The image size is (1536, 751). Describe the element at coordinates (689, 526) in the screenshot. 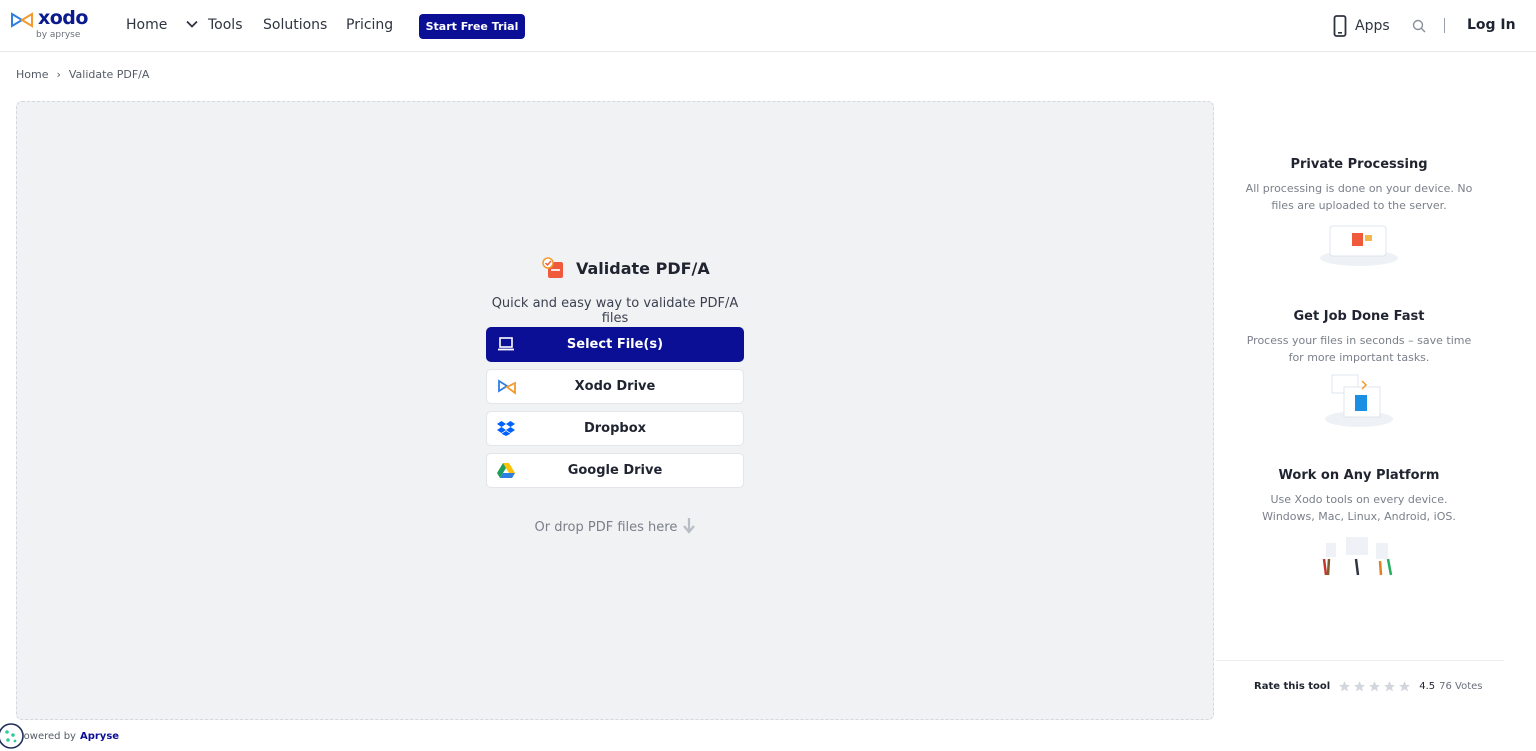

I see `arrow-down-icon` at that location.